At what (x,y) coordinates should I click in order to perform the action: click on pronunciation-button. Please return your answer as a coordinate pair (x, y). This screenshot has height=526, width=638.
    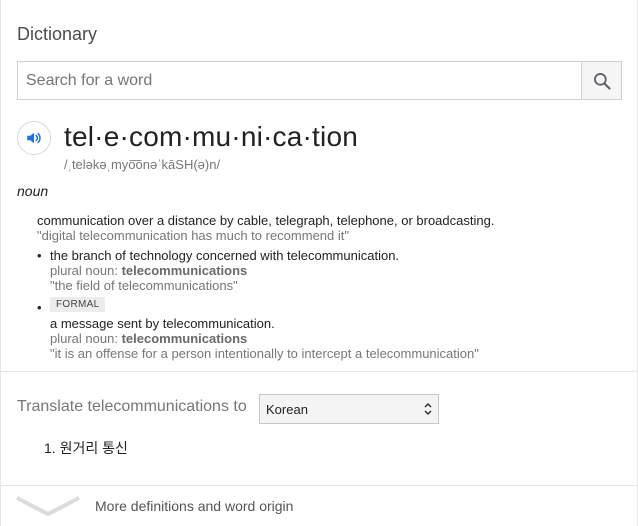
    Looking at the image, I should click on (34, 138).